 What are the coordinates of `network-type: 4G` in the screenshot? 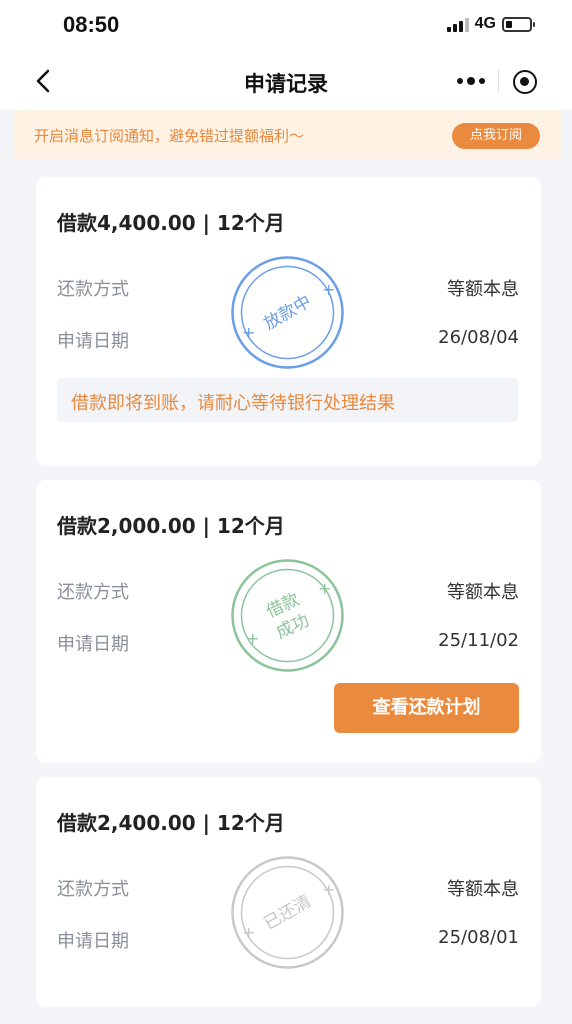 It's located at (485, 23).